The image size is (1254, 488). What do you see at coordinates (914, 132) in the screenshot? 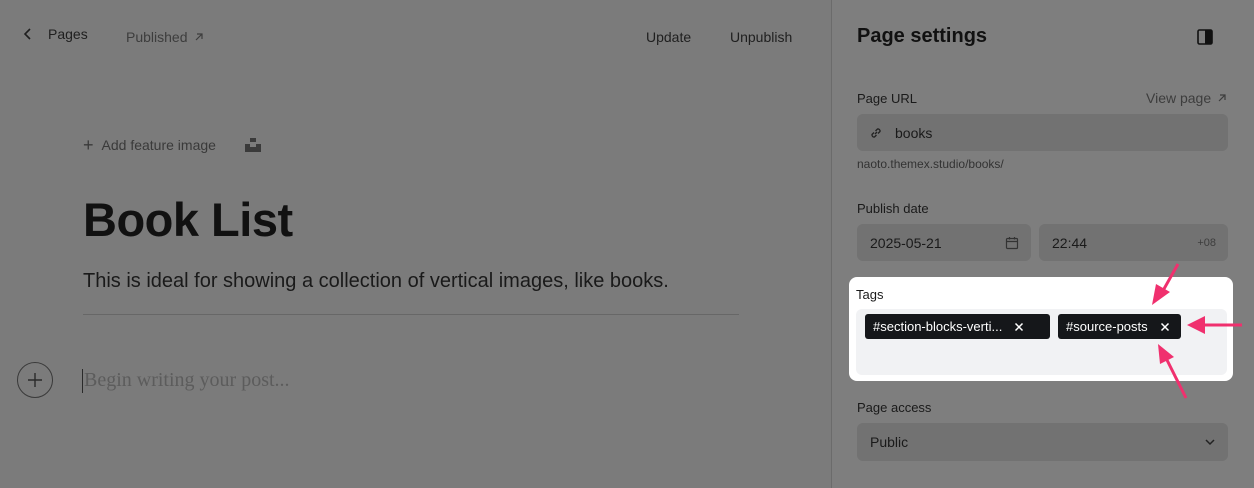
I see `page-url-value: books` at bounding box center [914, 132].